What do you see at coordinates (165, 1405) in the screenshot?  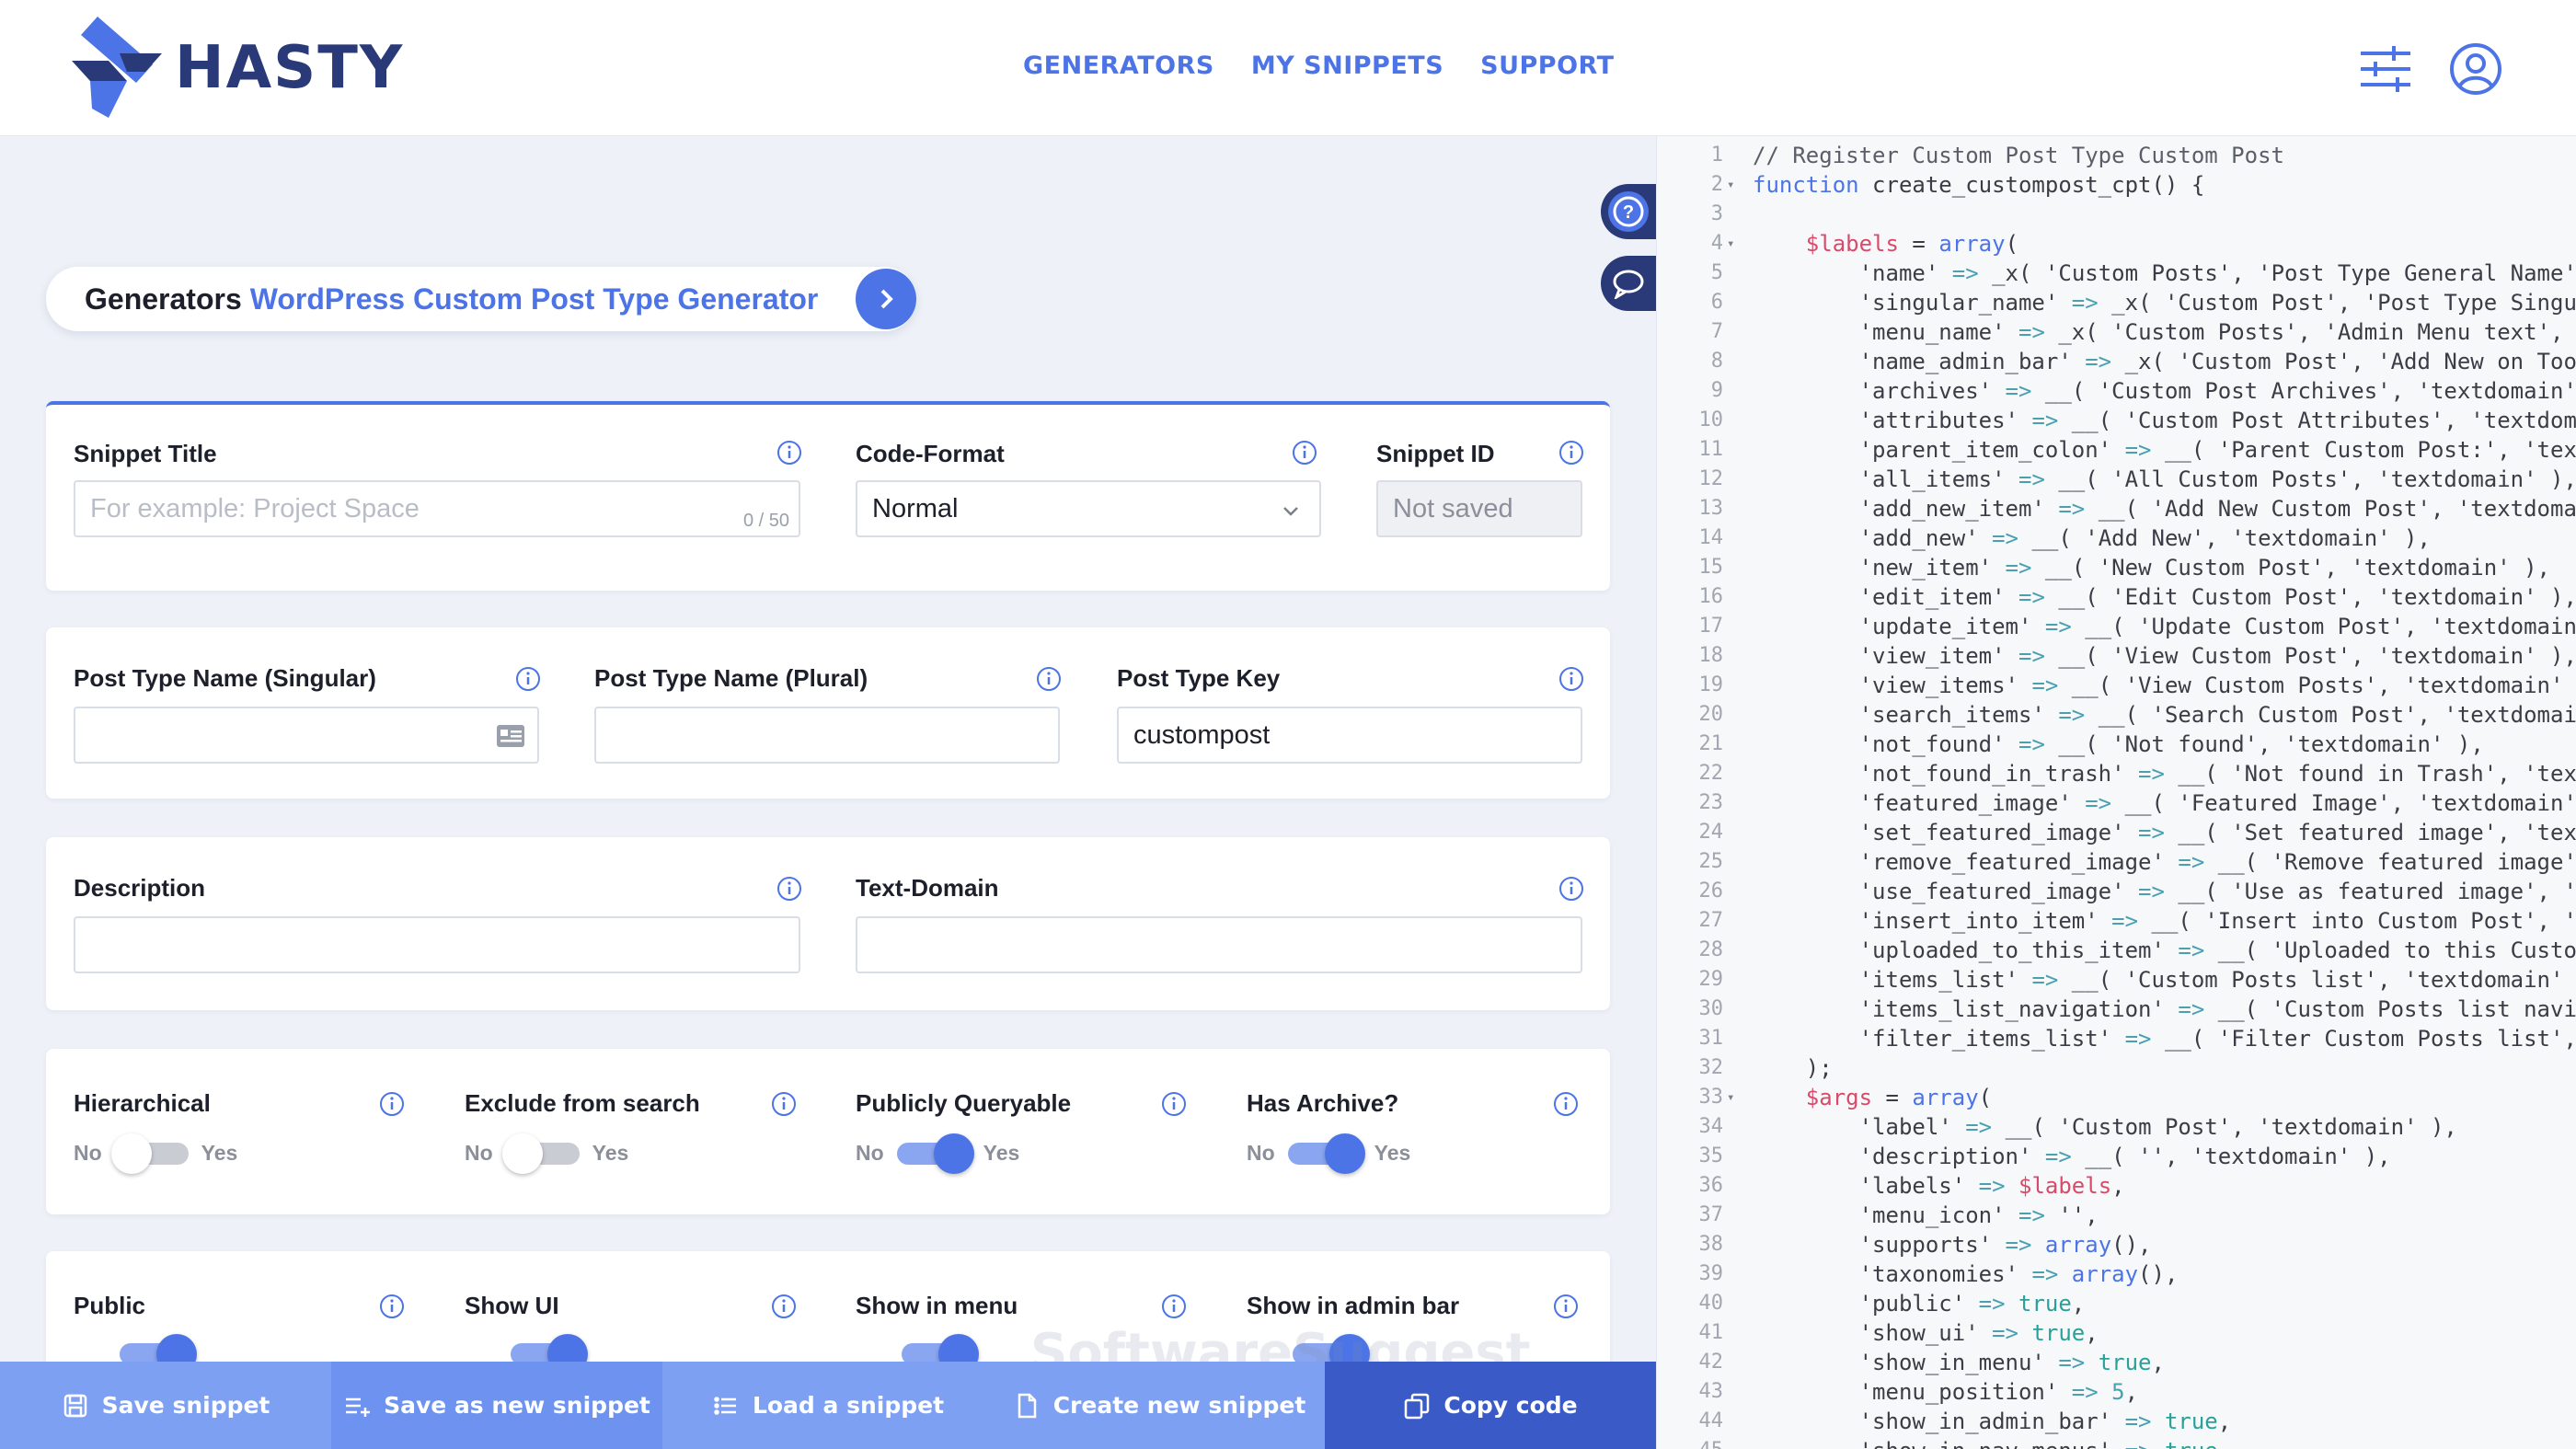 I see `save-snippet-button: Save snippet` at bounding box center [165, 1405].